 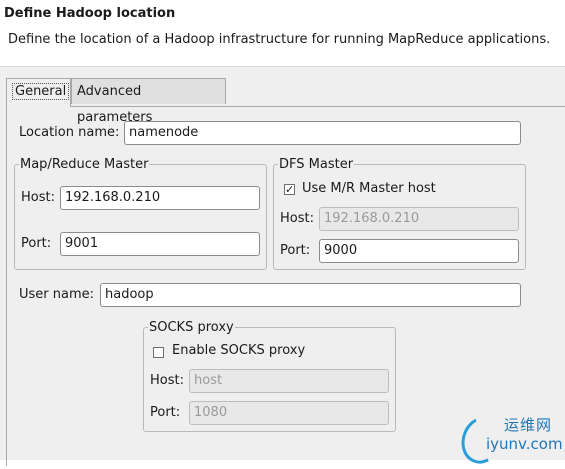 I want to click on mapreduce-master-title: Map/Reduce Master, so click(x=84, y=164).